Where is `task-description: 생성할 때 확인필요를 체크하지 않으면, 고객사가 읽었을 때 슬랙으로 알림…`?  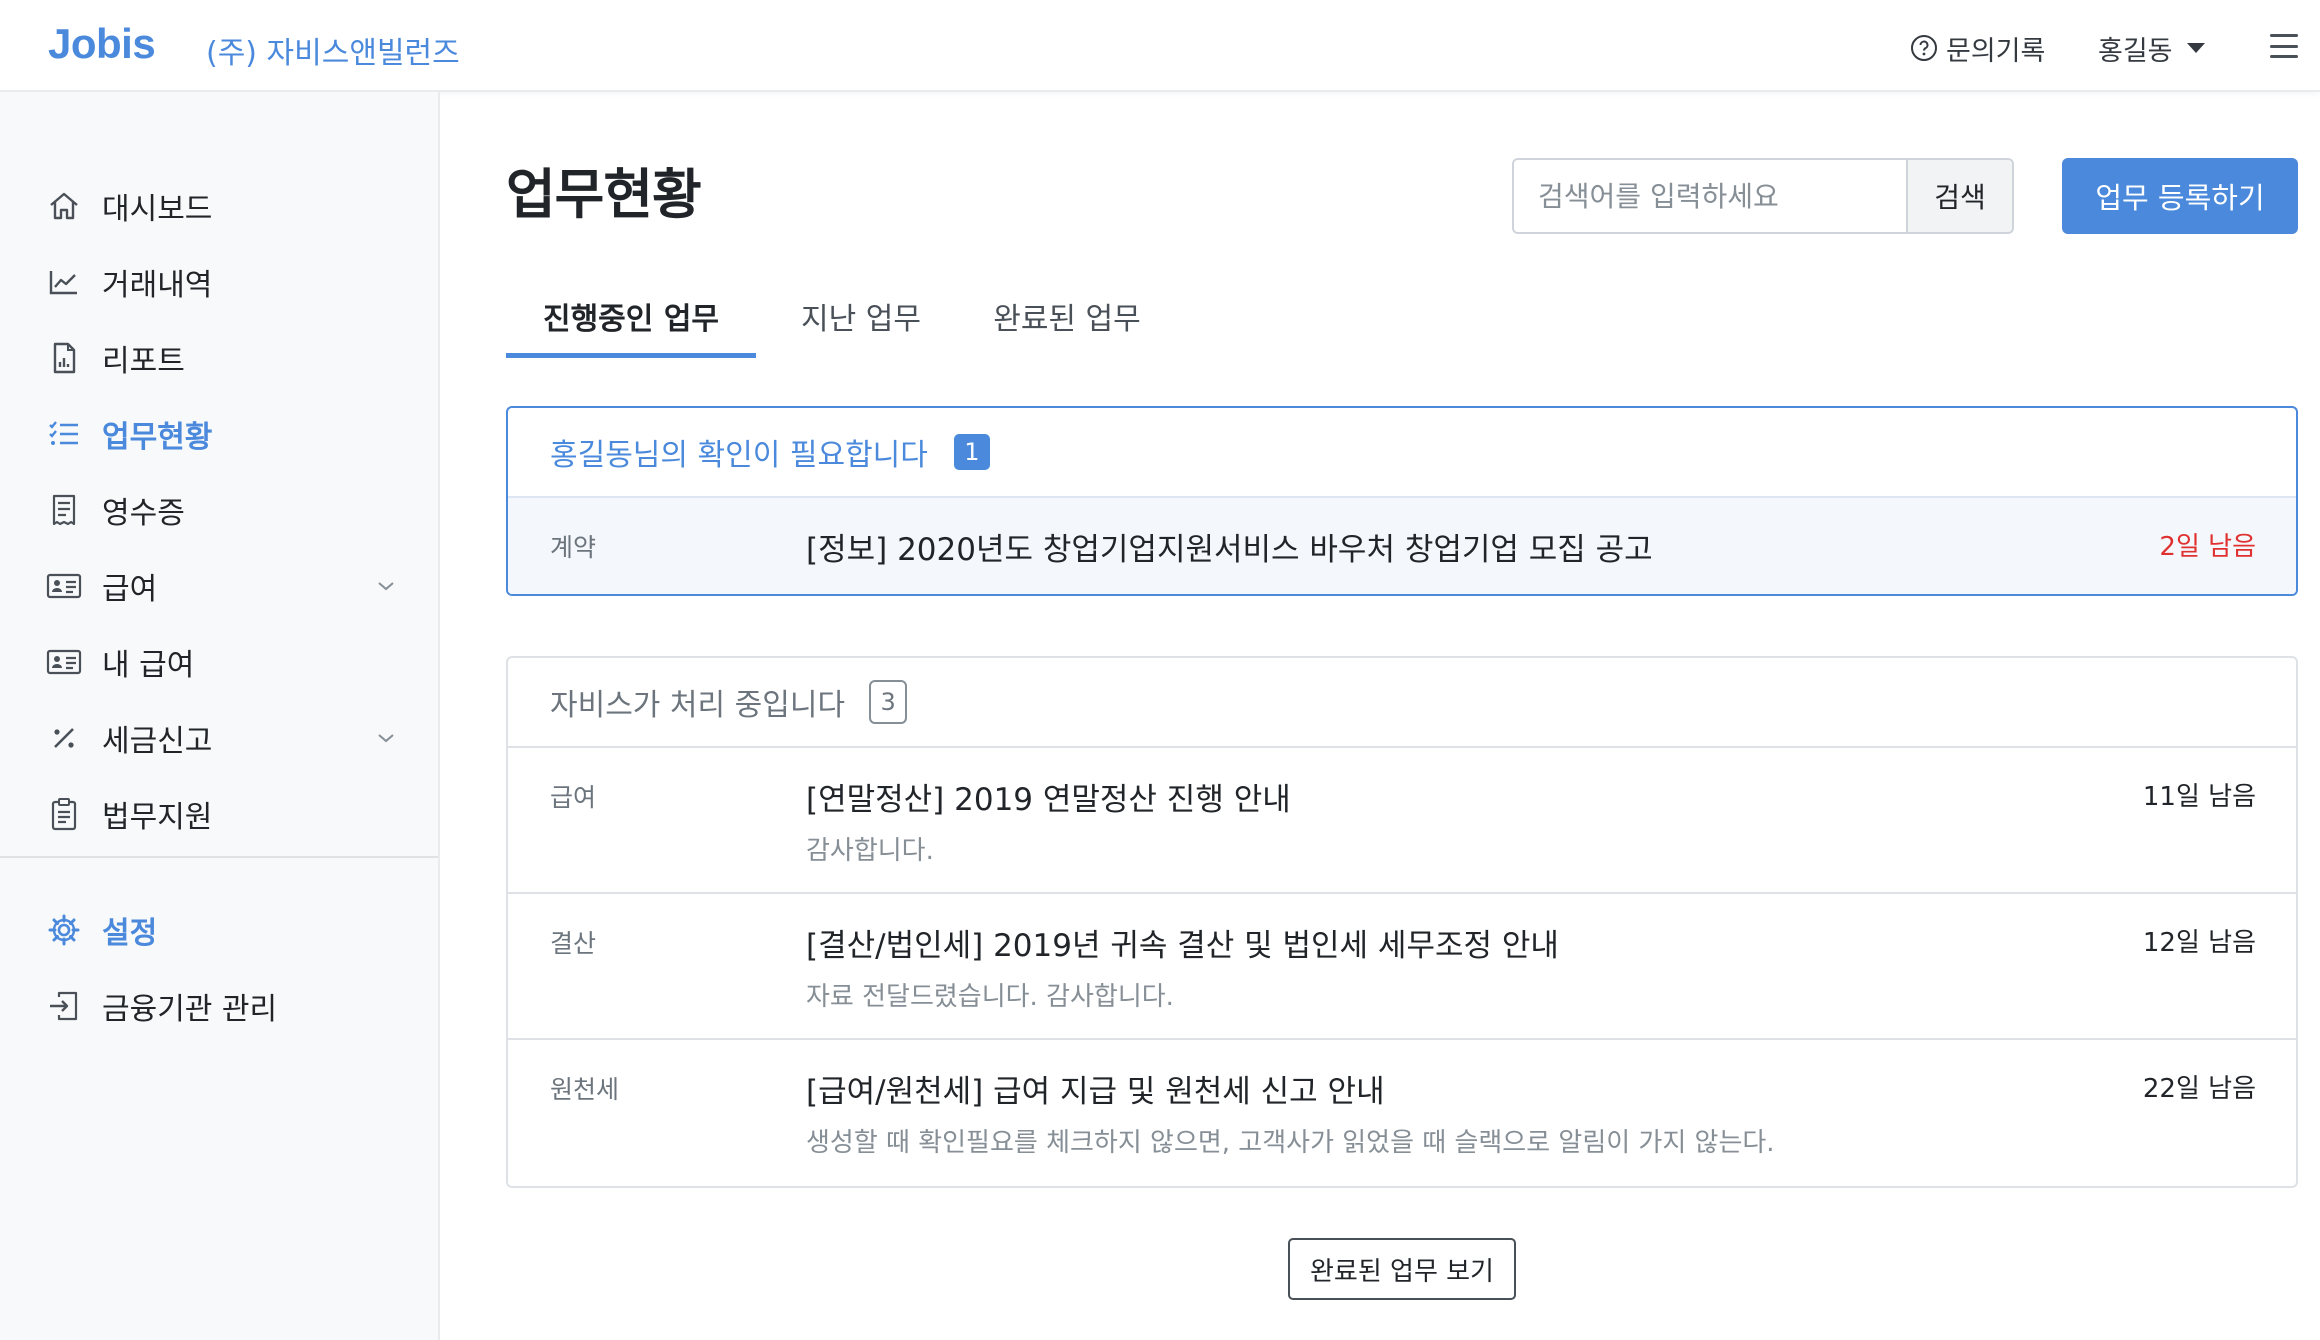
task-description: 생성할 때 확인필요를 체크하지 않으면, 고객사가 읽었을 때 슬랙으로 알림… is located at coordinates (1290, 1143).